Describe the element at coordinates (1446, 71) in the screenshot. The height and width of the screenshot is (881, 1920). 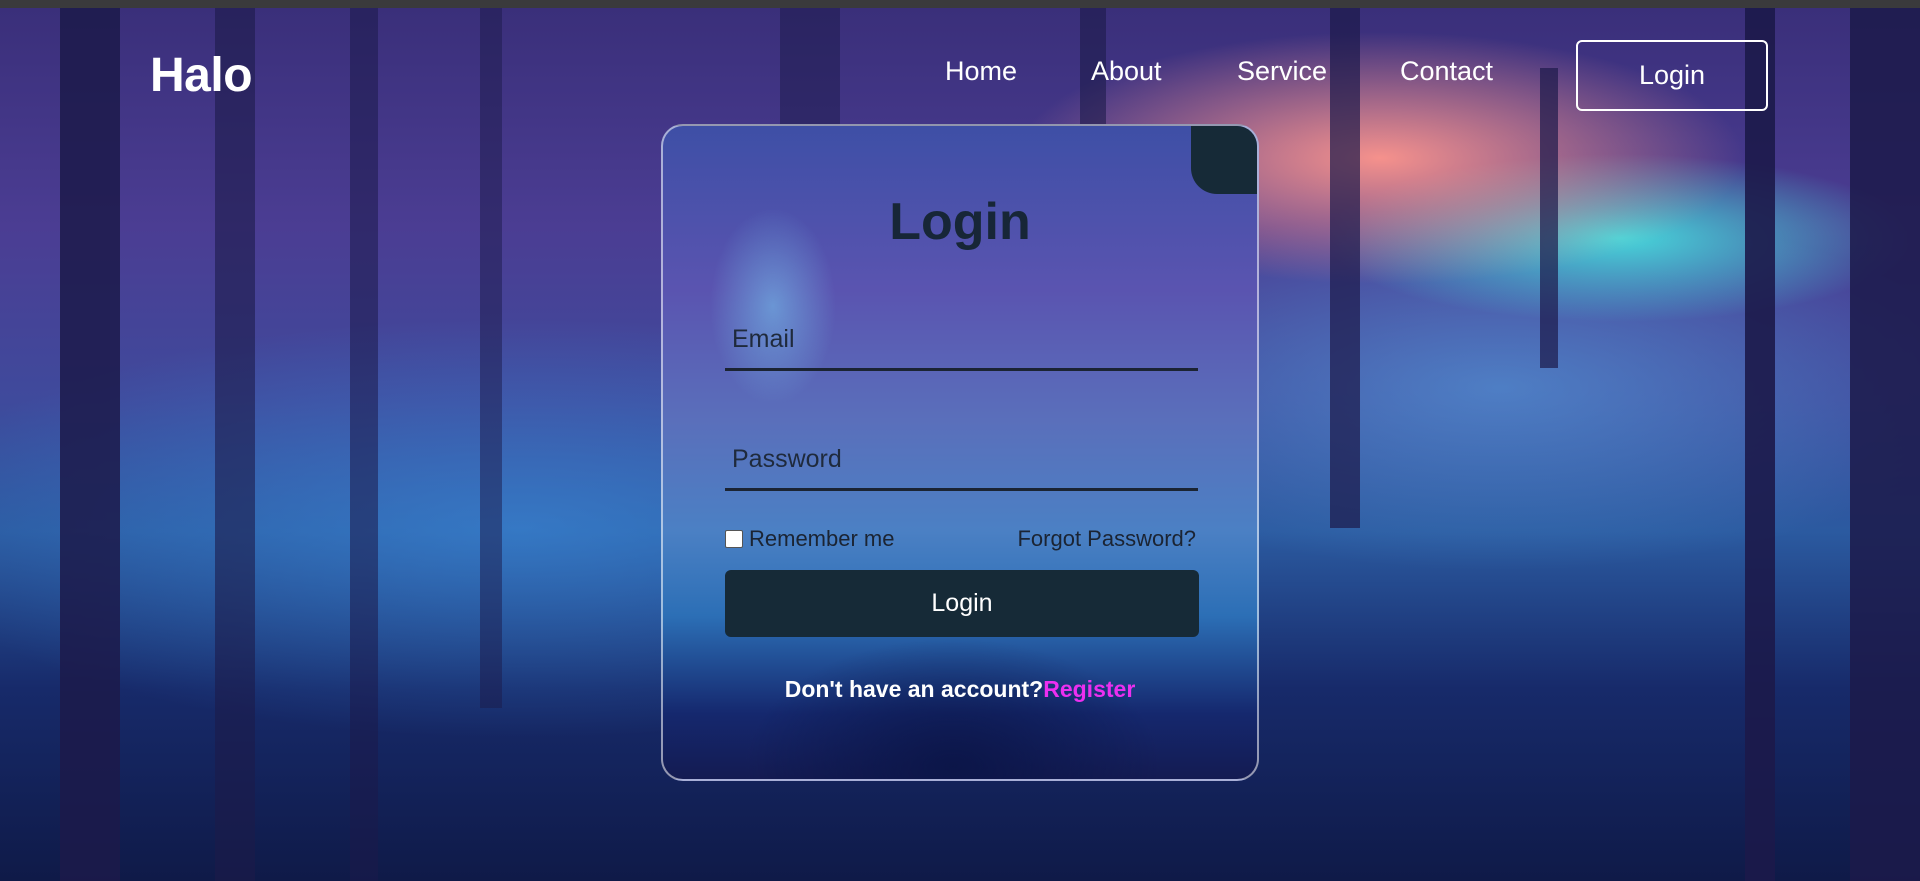
I see `nav-contact: Contact` at that location.